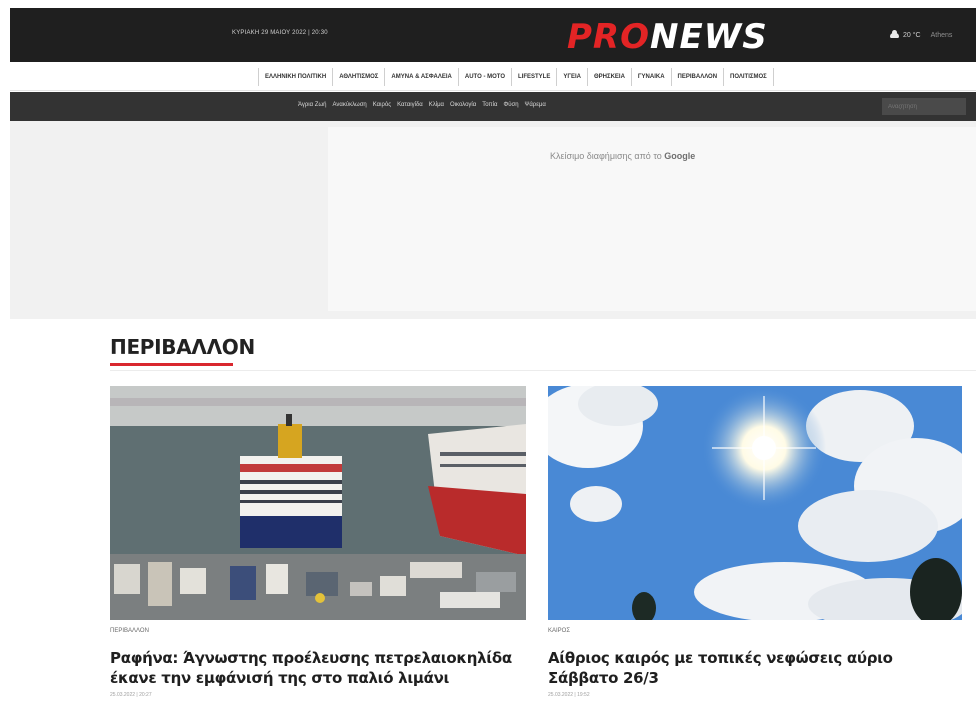  I want to click on nav-item-defense: ΑΜΥΝΑ & ΑΣΦΑΛΕΙΑ, so click(422, 77).